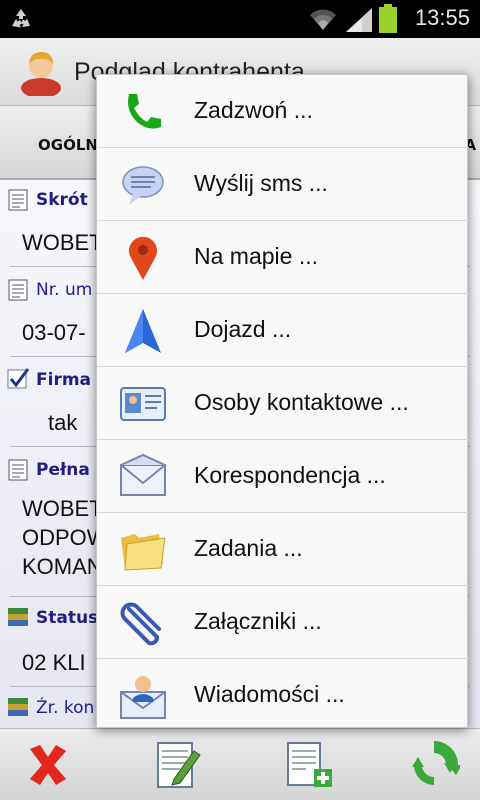 The image size is (480, 800). I want to click on paperclip-icon, so click(140, 624).